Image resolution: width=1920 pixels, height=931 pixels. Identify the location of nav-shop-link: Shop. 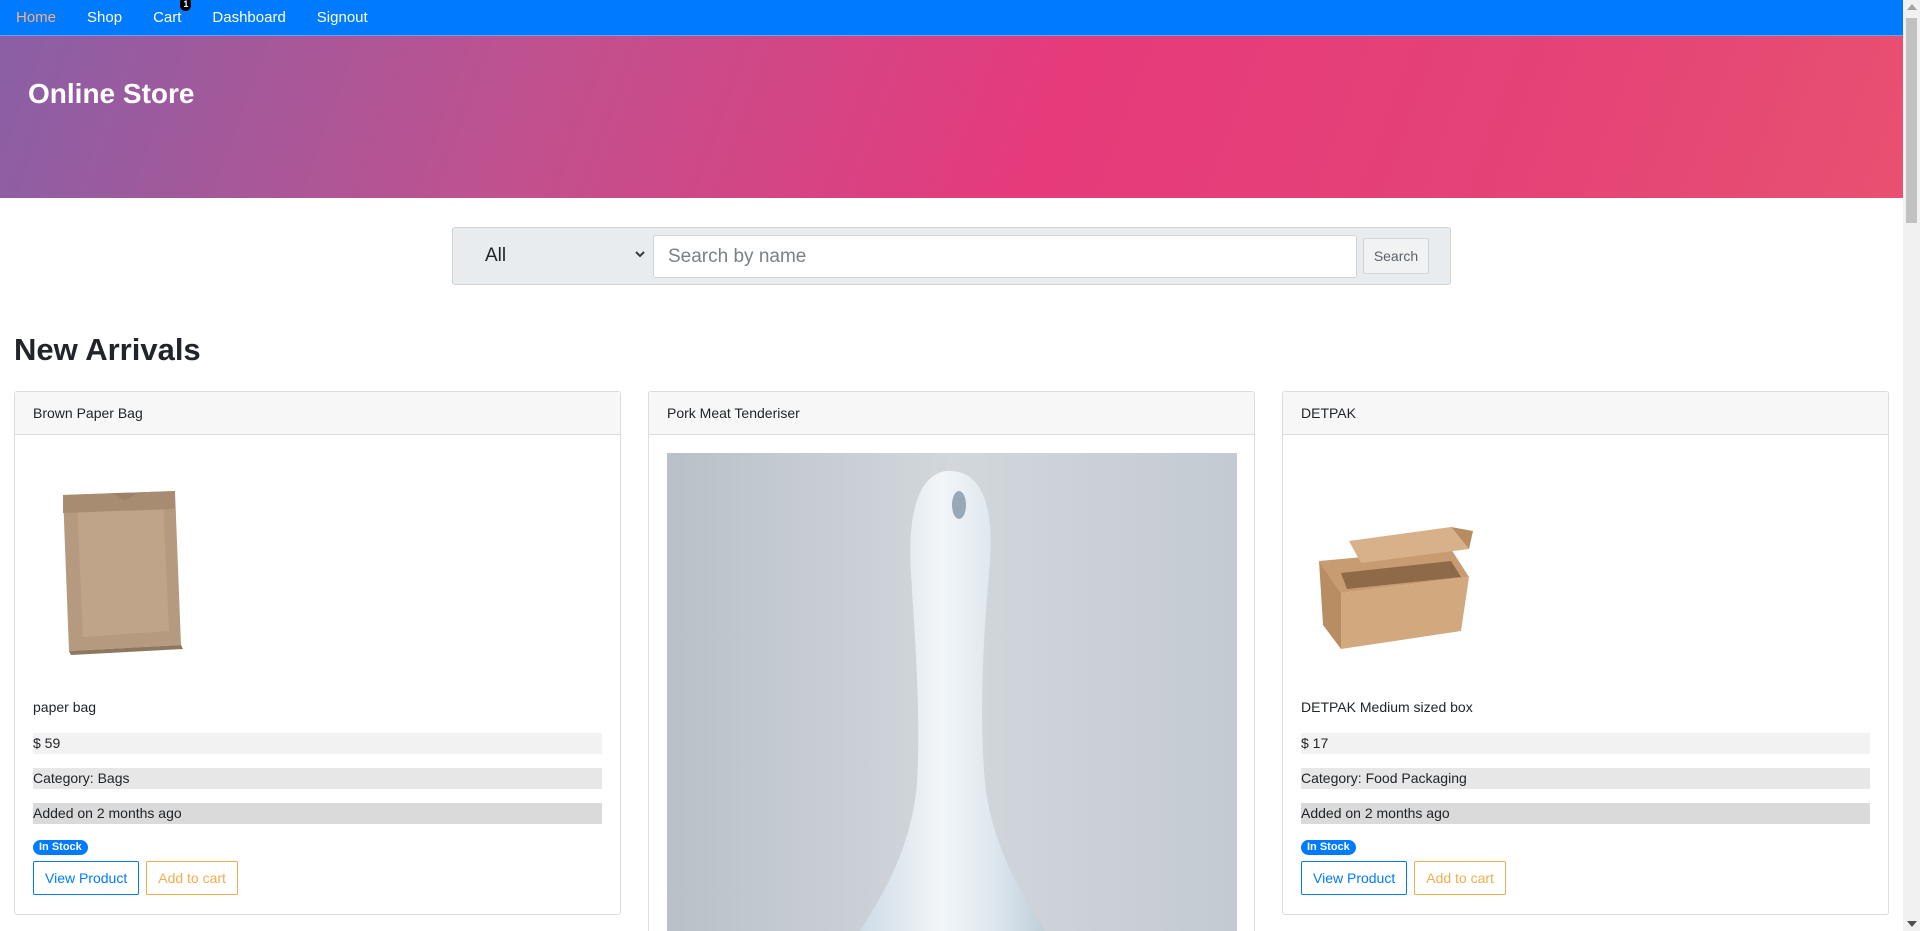
(104, 17).